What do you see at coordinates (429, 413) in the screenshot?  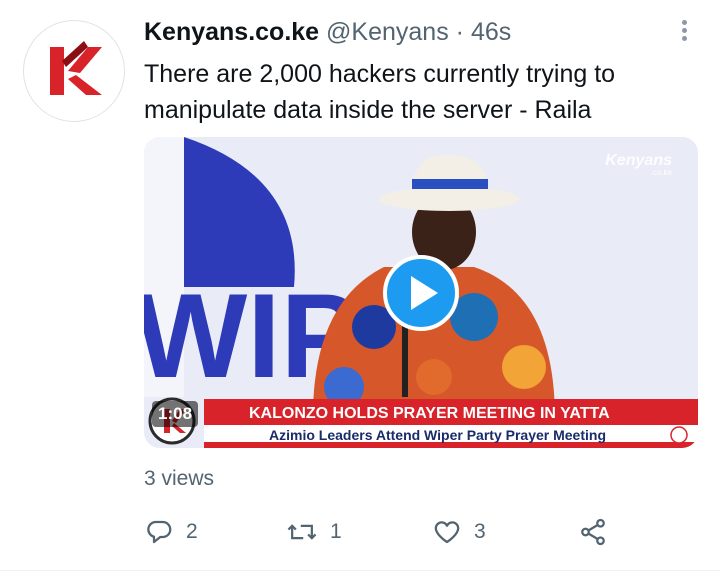 I see `lower-third-headline: KALONZO HOLDS PRAYER MEETING IN YATTA` at bounding box center [429, 413].